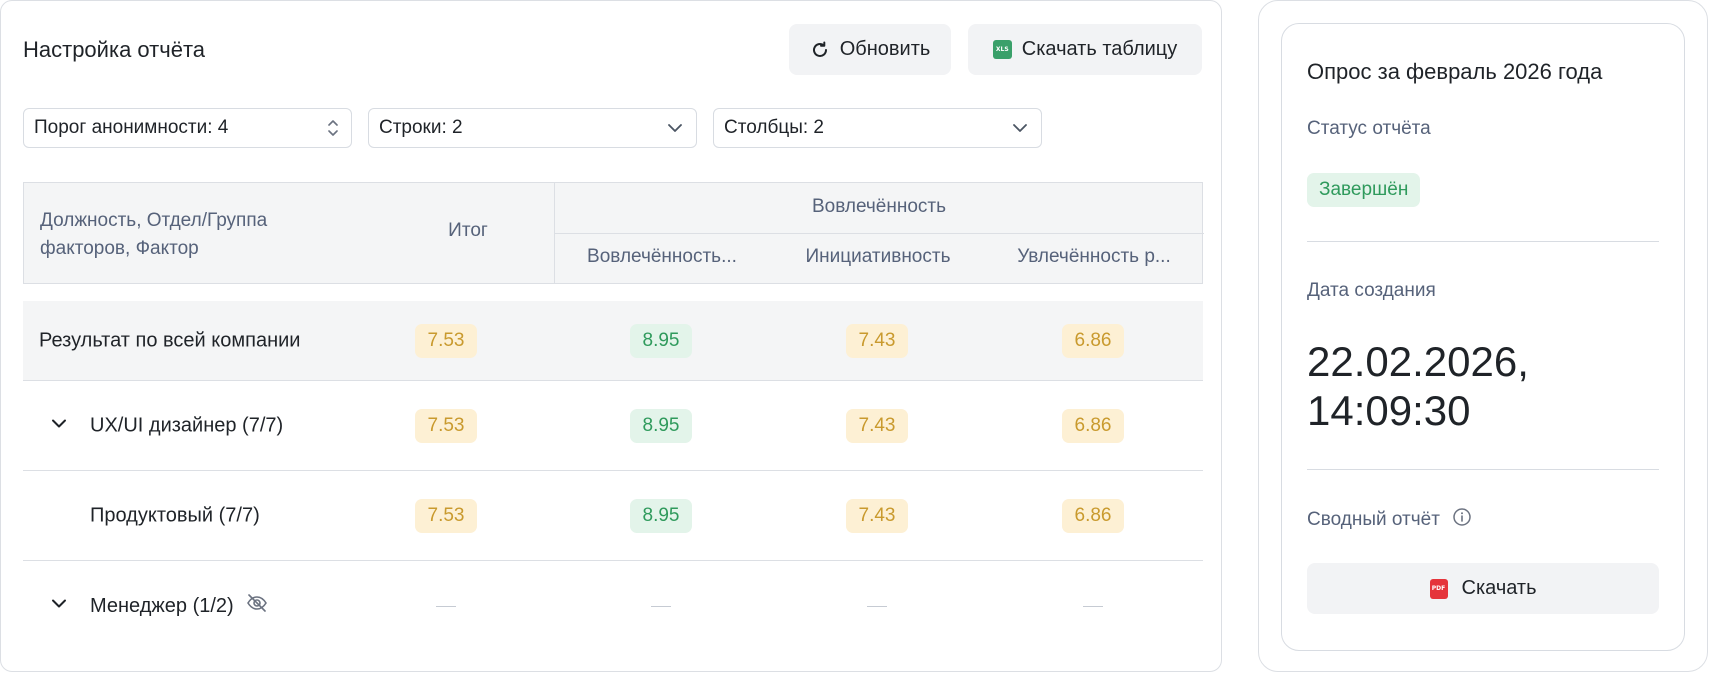 The width and height of the screenshot is (1710, 679). I want to click on xls-file-icon: XLS, so click(1002, 49).